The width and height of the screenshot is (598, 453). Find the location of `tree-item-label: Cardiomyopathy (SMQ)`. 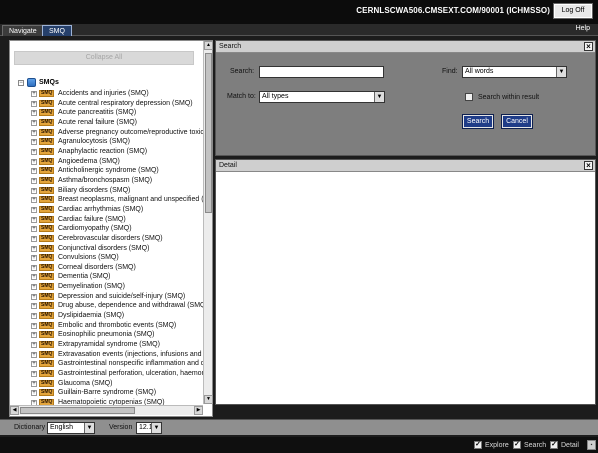

tree-item-label: Cardiomyopathy (SMQ) is located at coordinates (95, 229).